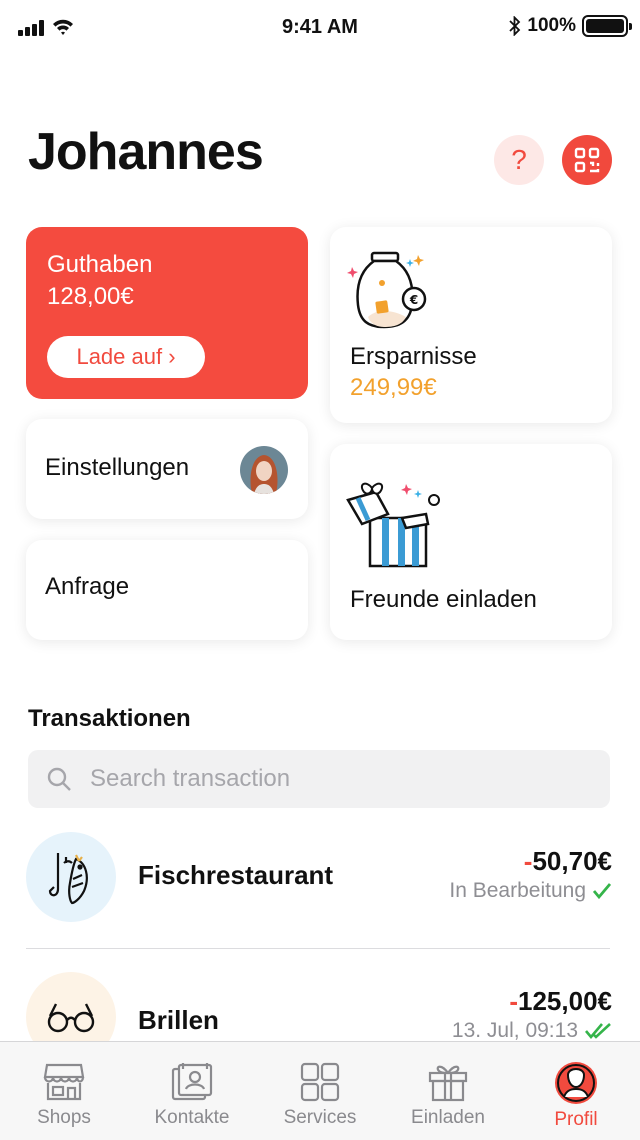  Describe the element at coordinates (64, 1117) in the screenshot. I see `tab-label: Shops` at that location.